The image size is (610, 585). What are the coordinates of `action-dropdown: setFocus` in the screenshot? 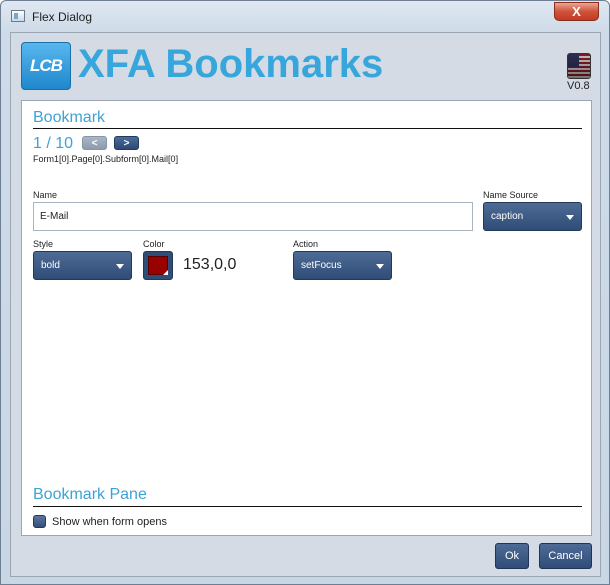 It's located at (342, 265).